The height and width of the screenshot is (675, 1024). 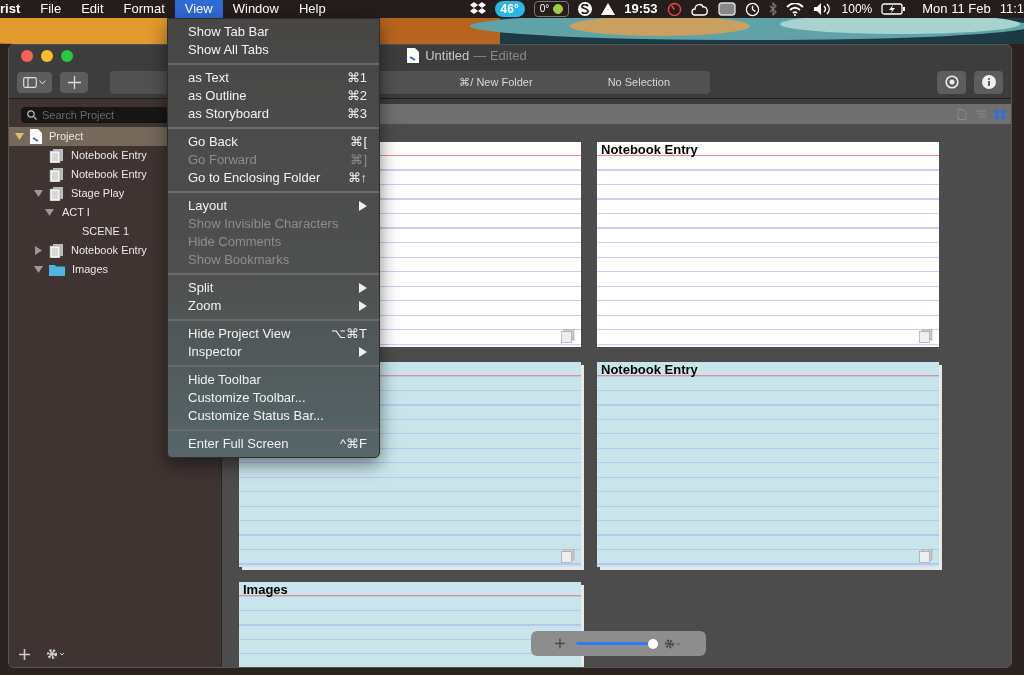 What do you see at coordinates (144, 9) in the screenshot?
I see `menu-title: Format` at bounding box center [144, 9].